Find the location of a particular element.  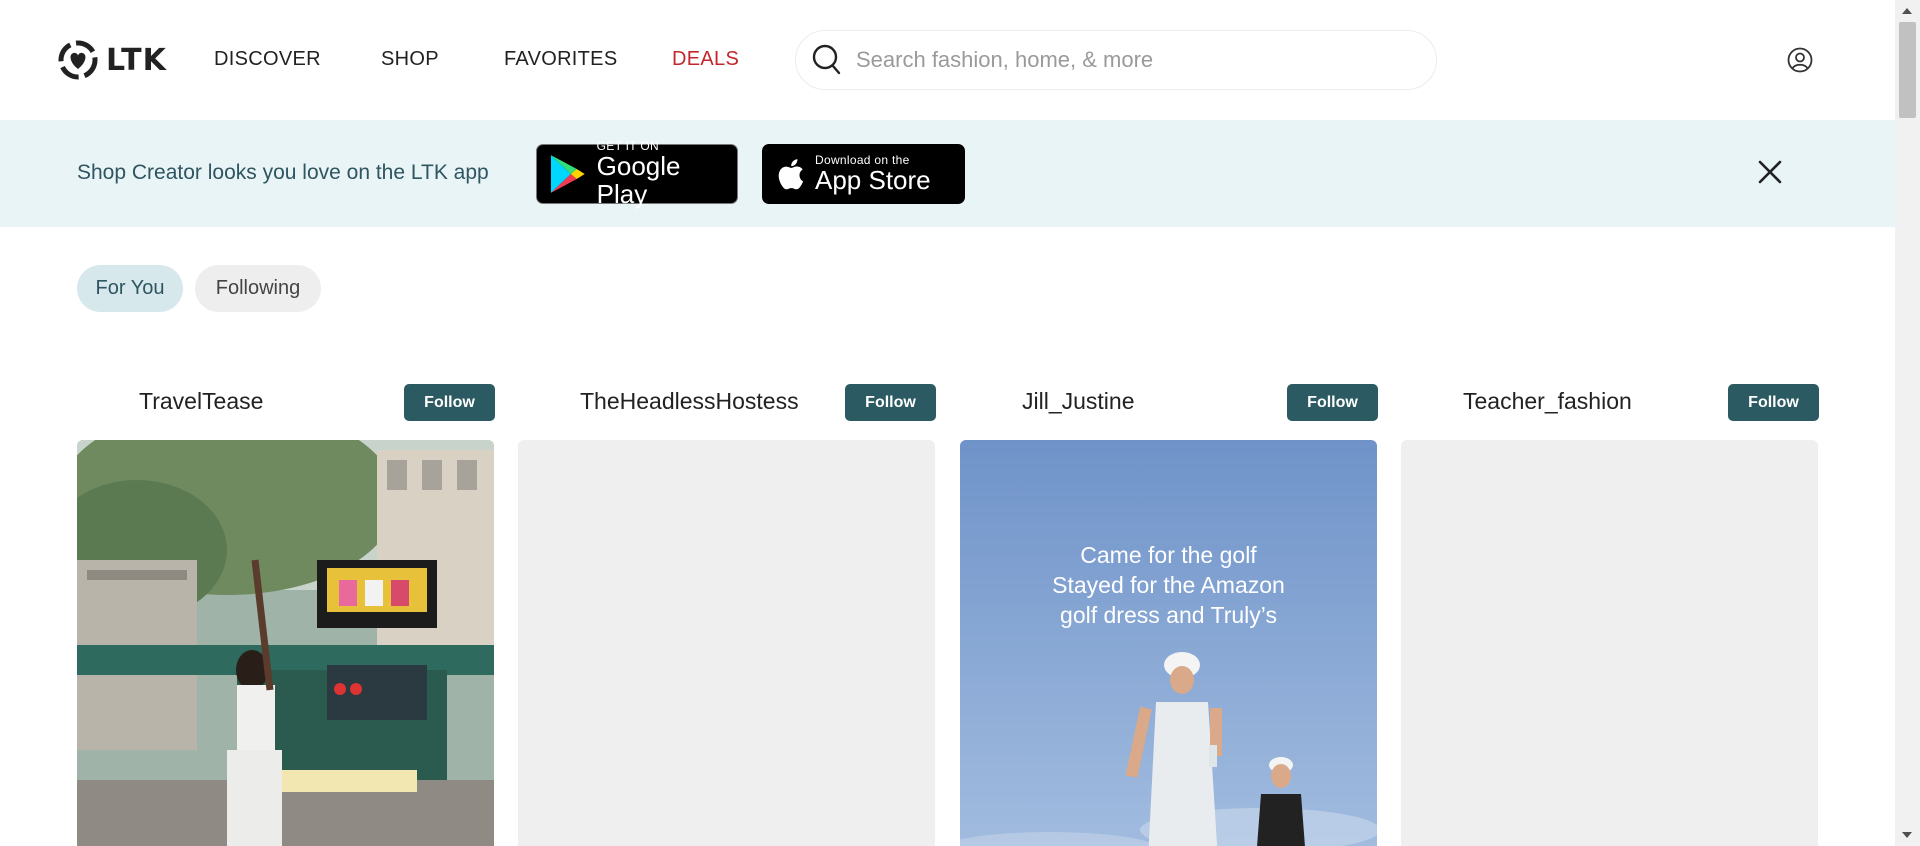

creator-name: Teacher_fashion is located at coordinates (1547, 401).